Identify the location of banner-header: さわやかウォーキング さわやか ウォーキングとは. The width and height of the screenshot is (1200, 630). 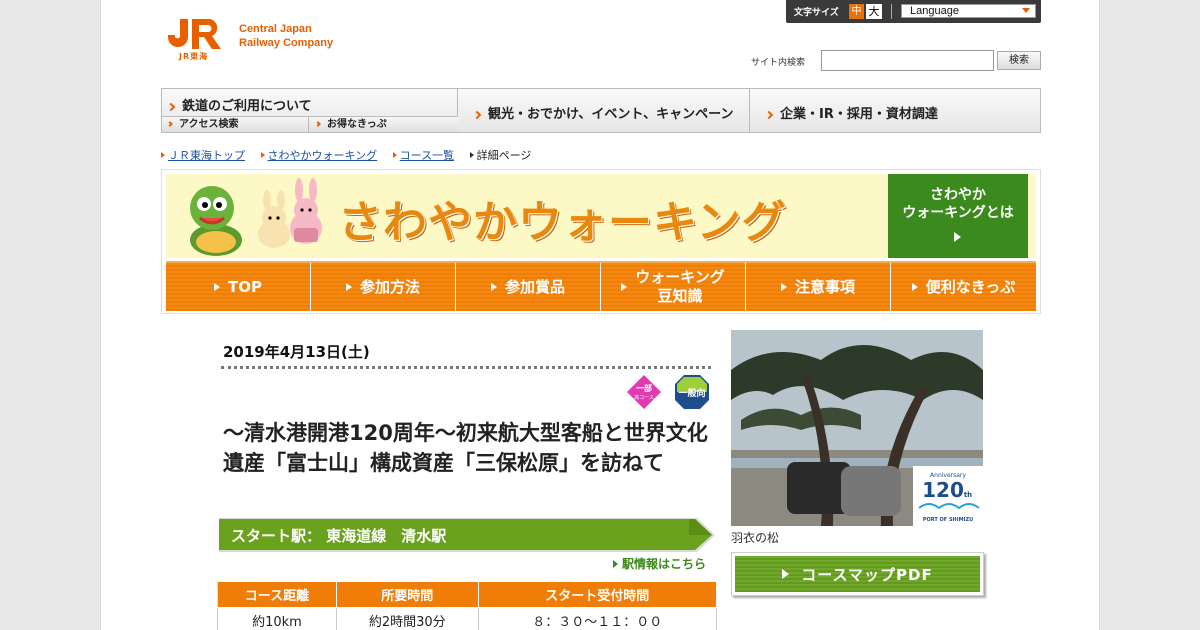
(601, 216).